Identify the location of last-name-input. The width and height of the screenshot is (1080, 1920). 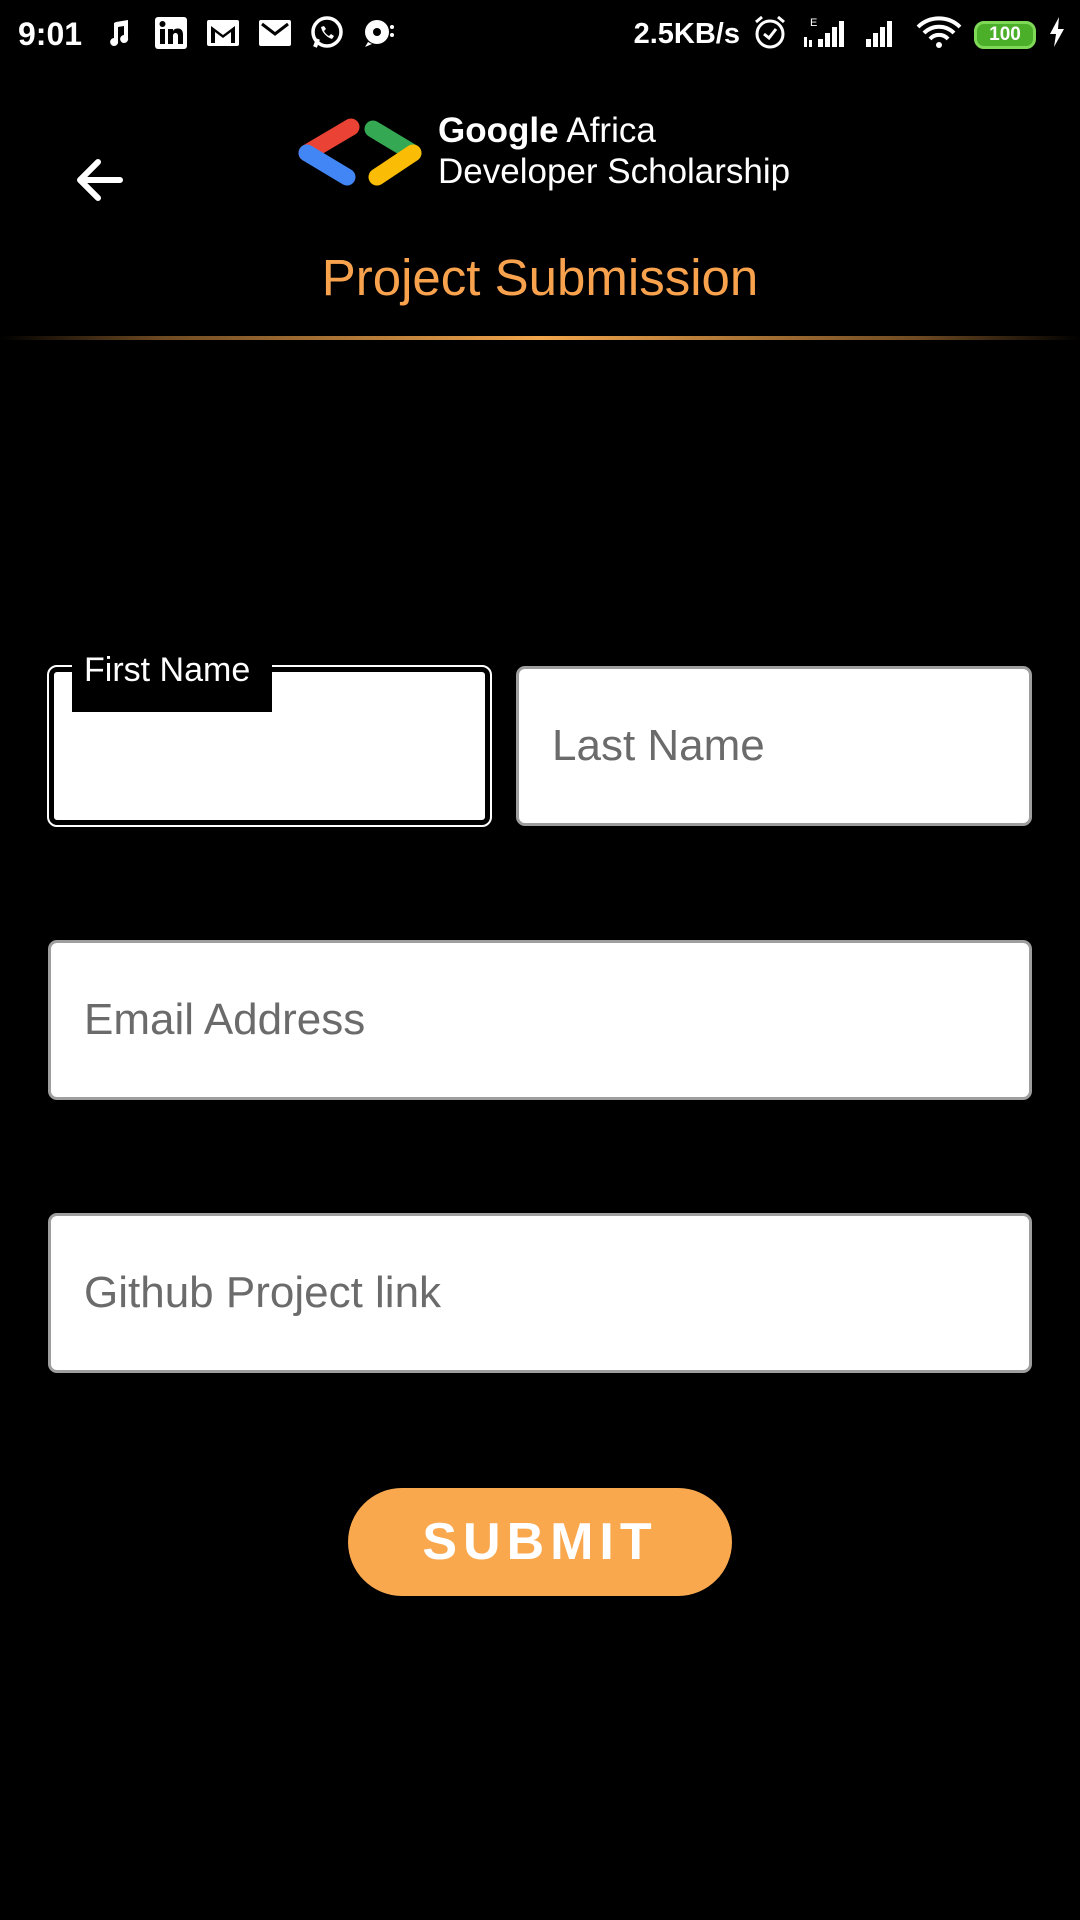
(774, 746).